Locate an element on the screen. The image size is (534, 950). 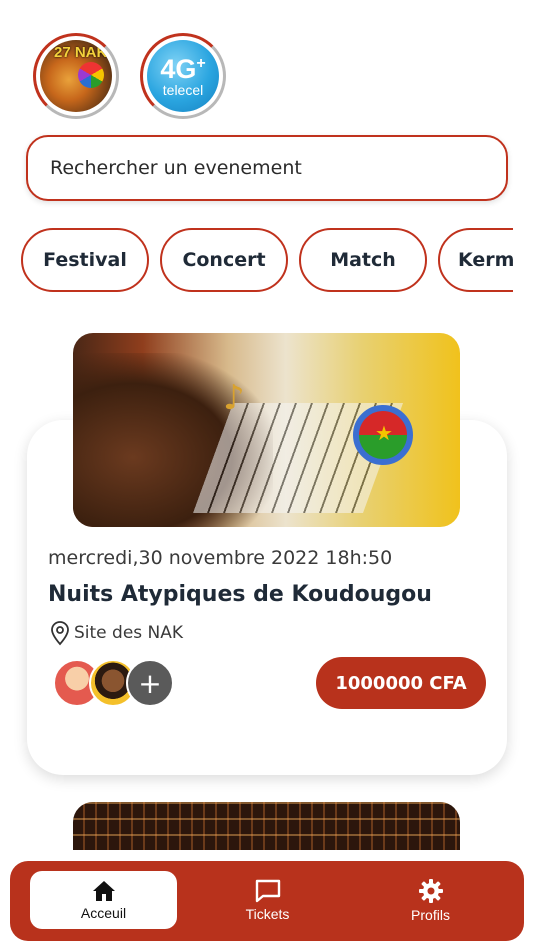
nav-profile: Profils is located at coordinates (430, 900).